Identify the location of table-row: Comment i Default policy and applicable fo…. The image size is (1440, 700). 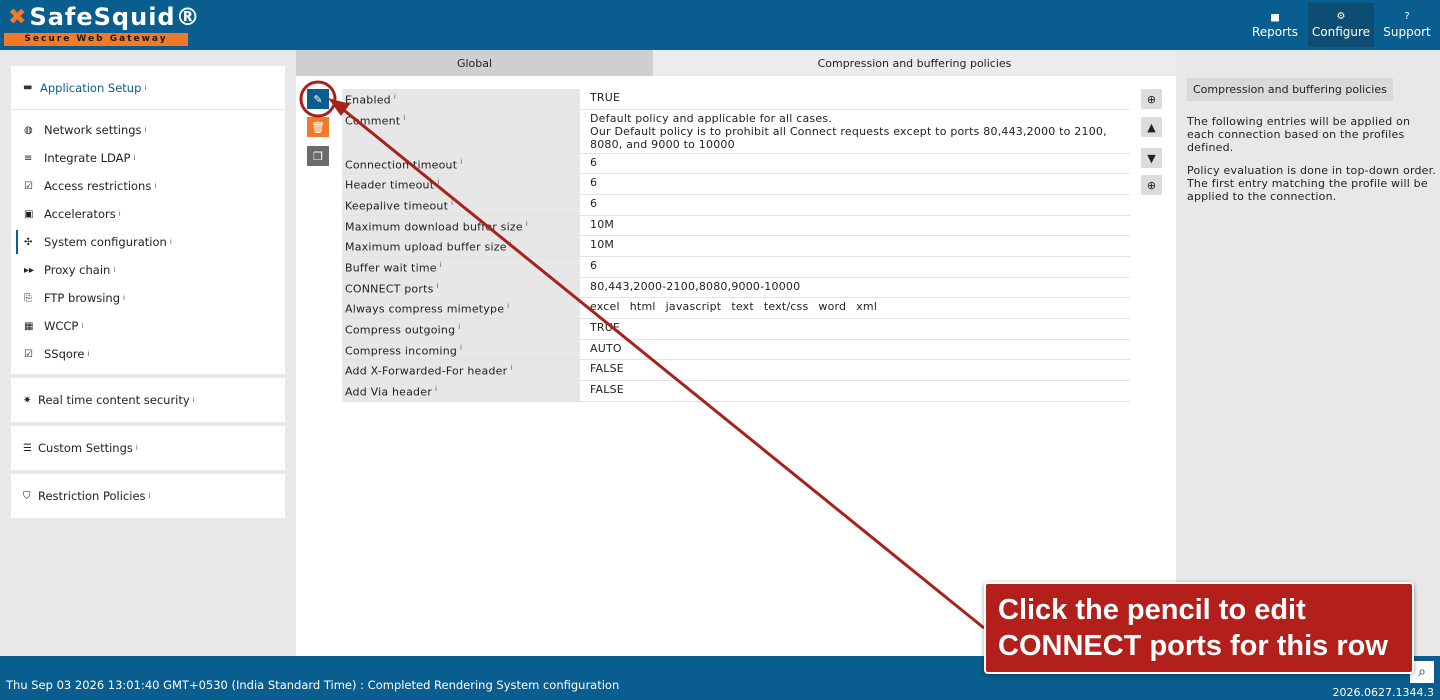
(736, 131).